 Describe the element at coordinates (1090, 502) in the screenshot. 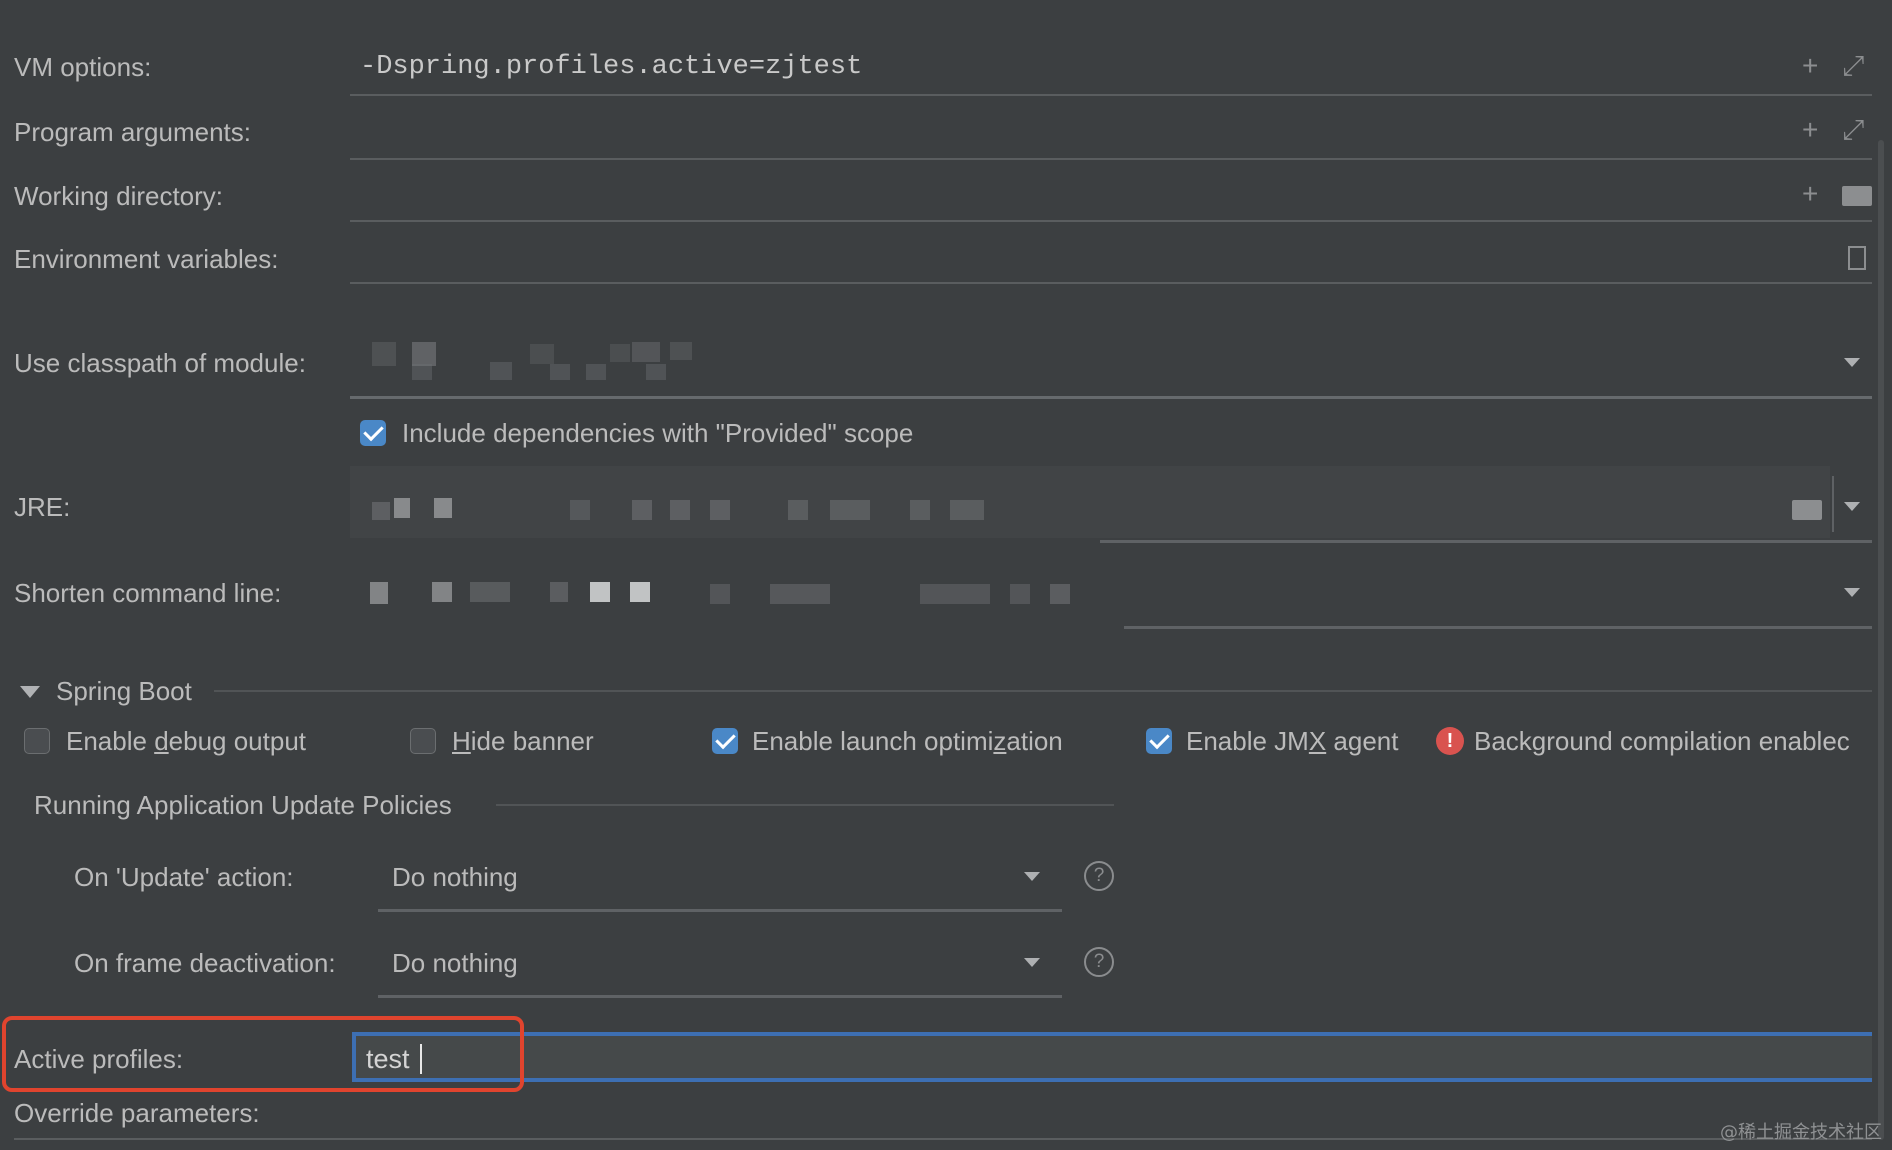

I see `jre-selector` at that location.